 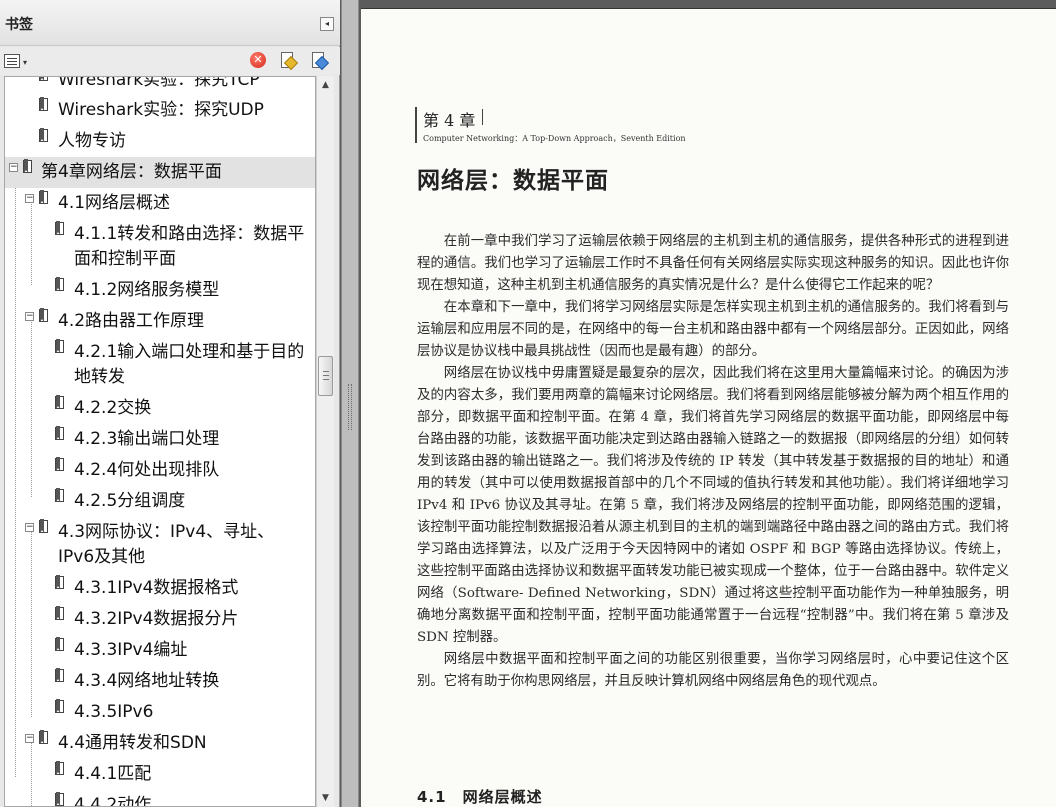 I want to click on bookmark-label: 4.2.2交换, so click(x=113, y=408).